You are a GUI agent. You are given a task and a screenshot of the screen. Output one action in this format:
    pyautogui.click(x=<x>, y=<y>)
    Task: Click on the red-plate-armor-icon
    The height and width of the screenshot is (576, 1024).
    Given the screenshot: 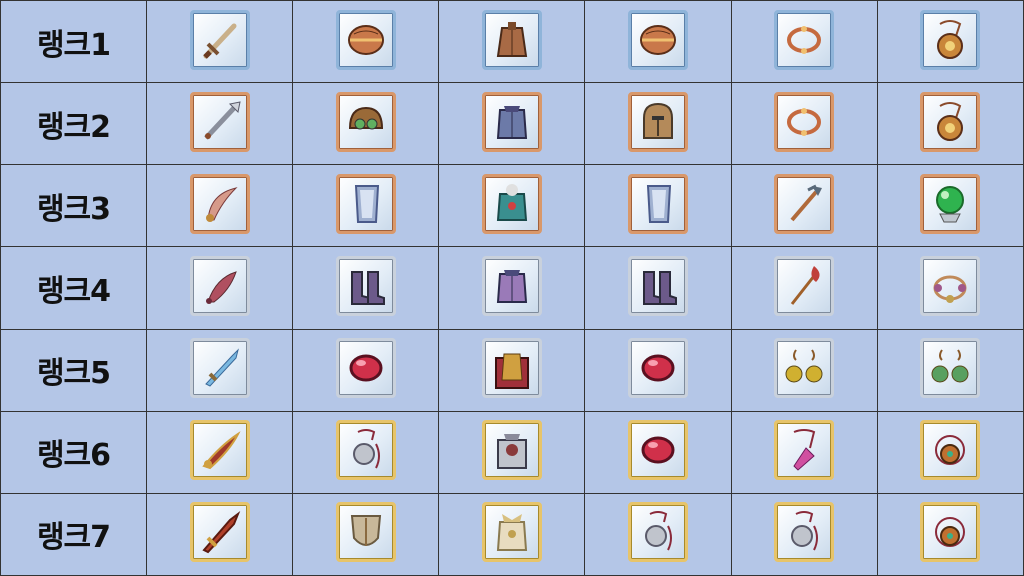 What is the action you would take?
    pyautogui.click(x=511, y=452)
    